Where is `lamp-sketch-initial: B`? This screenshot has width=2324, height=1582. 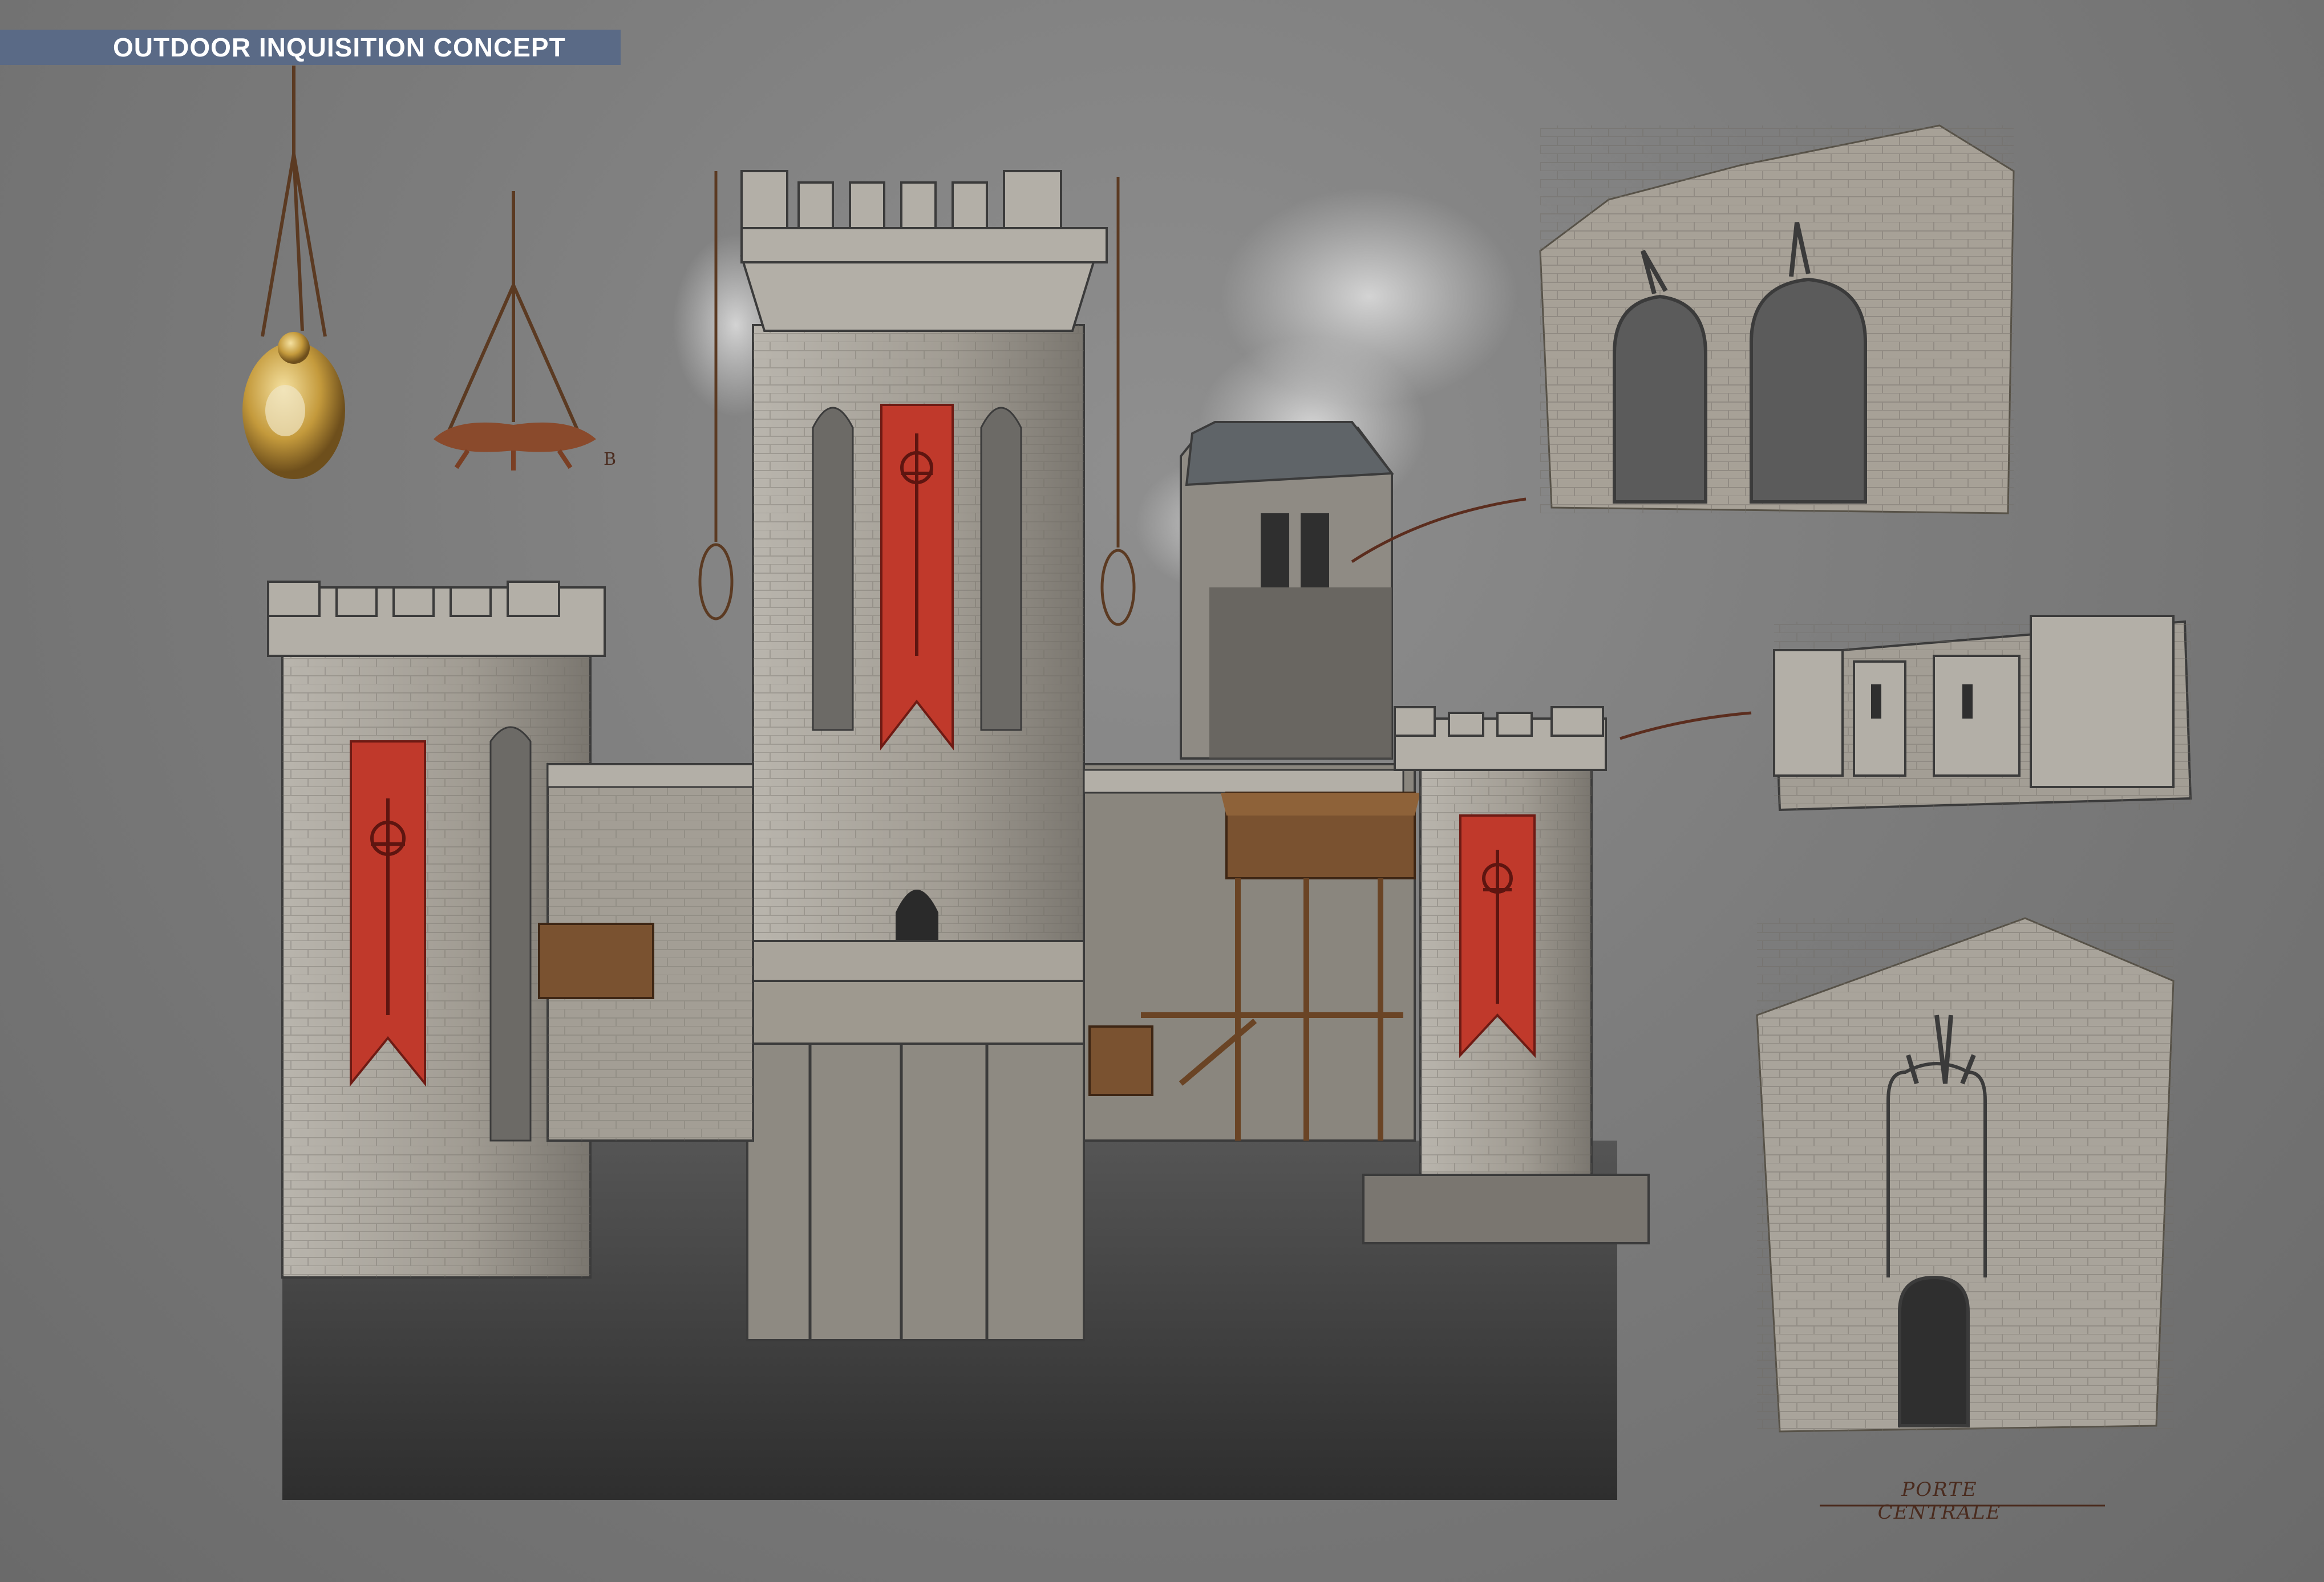 lamp-sketch-initial: B is located at coordinates (610, 459).